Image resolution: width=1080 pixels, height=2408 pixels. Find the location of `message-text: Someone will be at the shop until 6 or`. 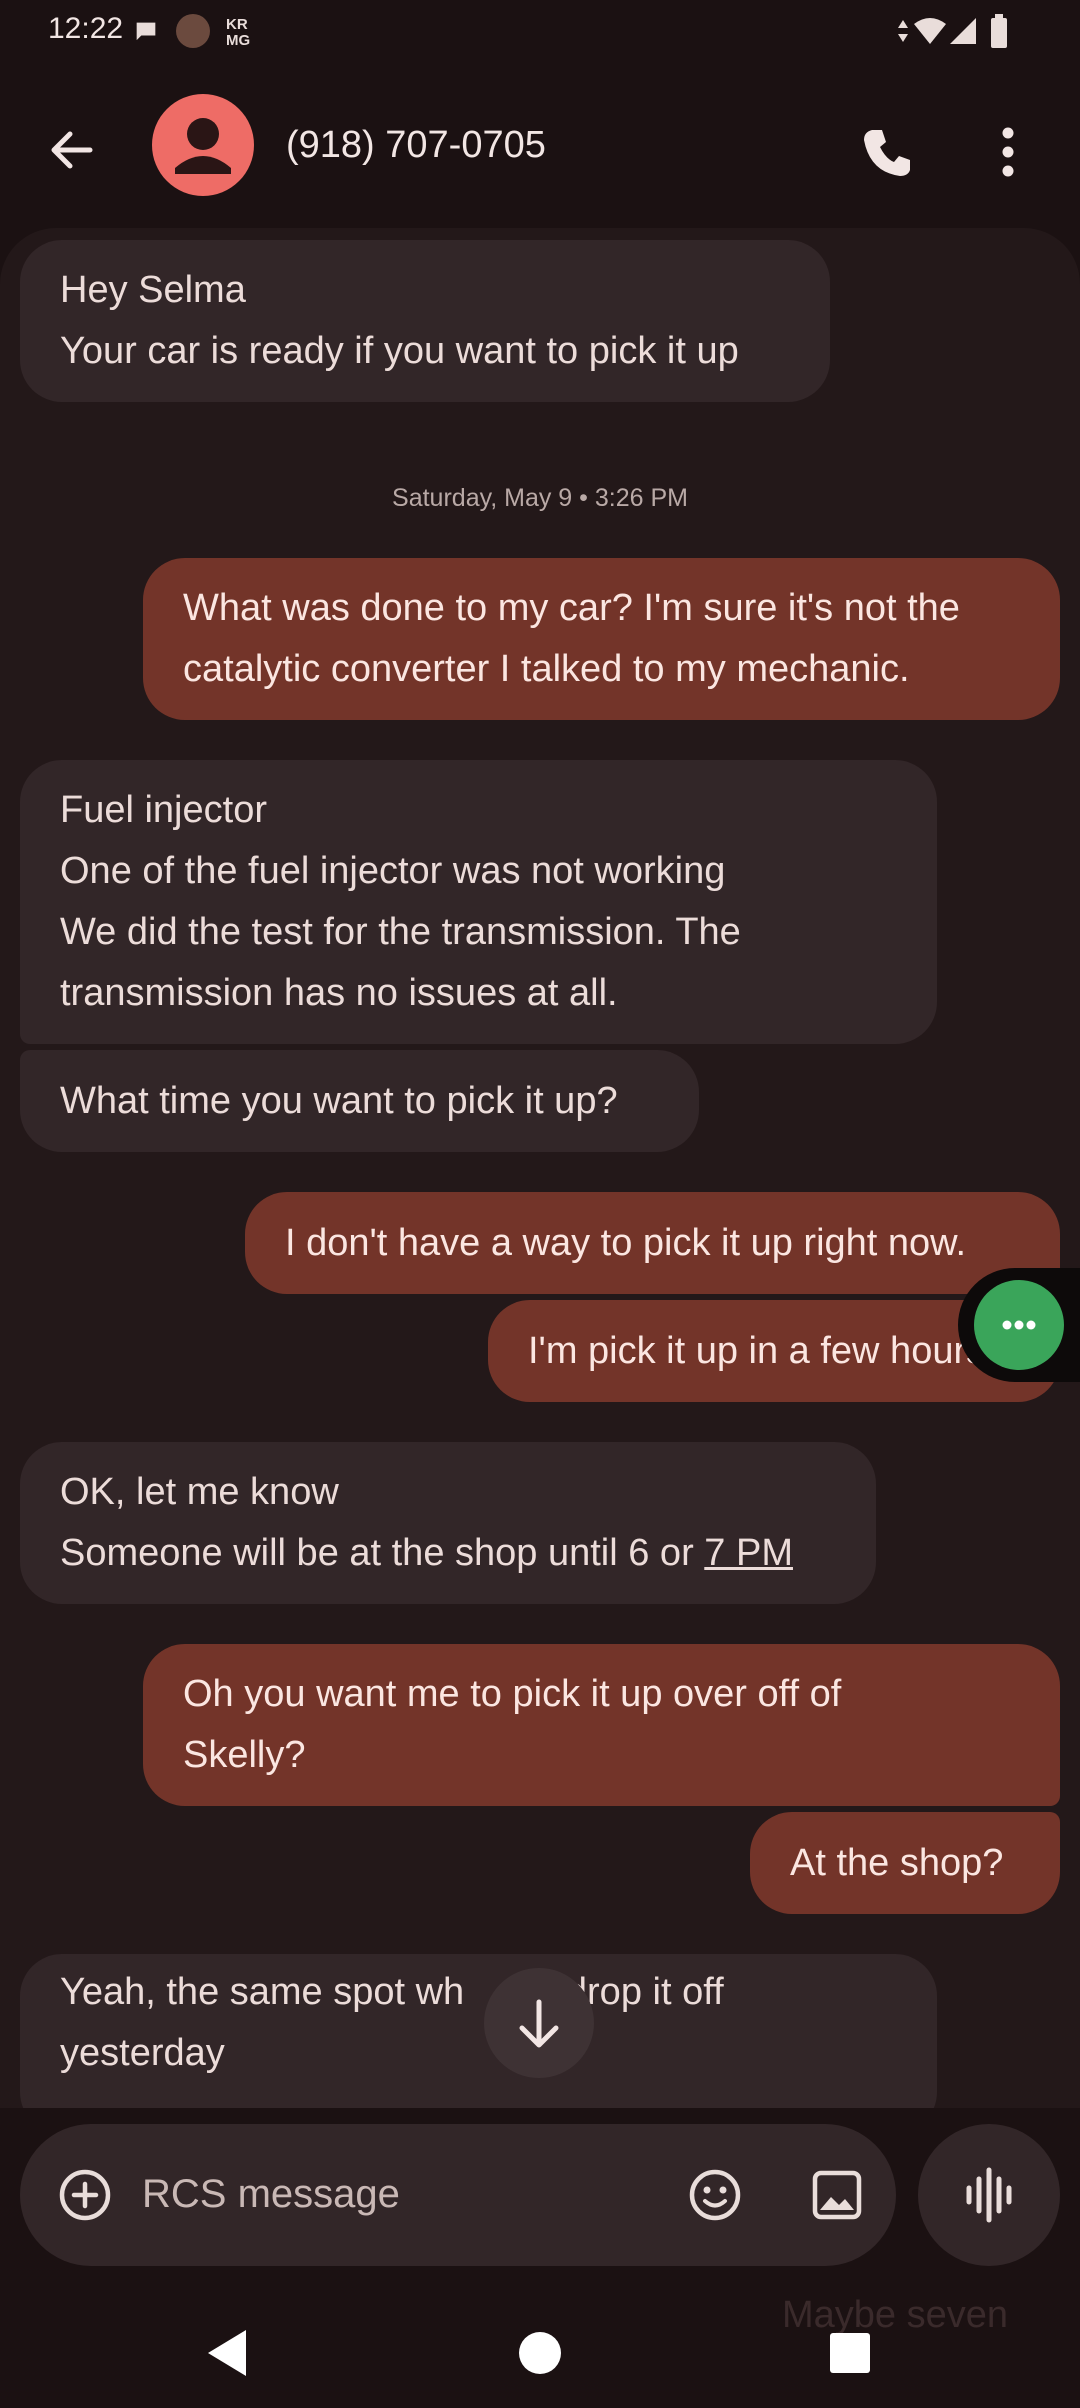

message-text: Someone will be at the shop until 6 or is located at coordinates (382, 1553).